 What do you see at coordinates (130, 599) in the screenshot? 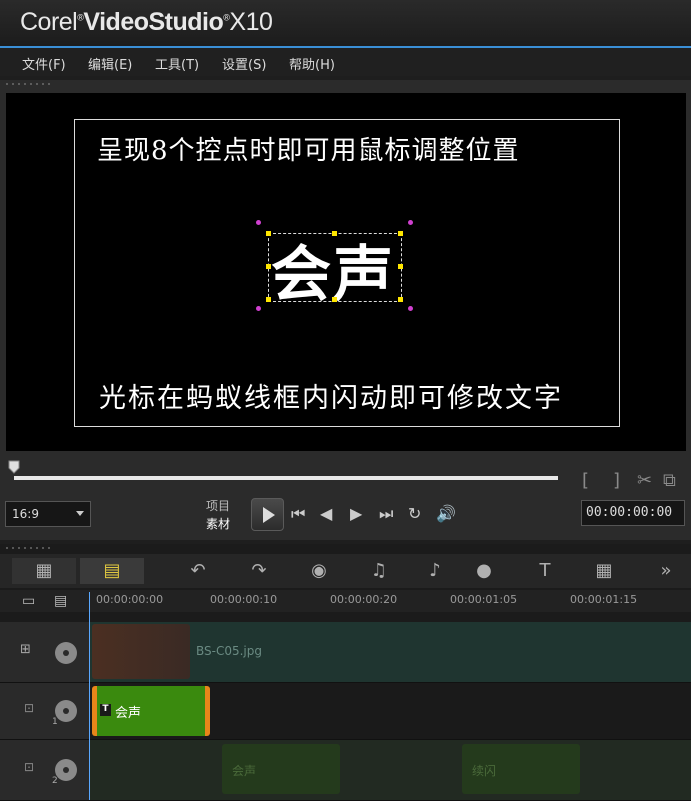
I see `ruler-tick: 00:00:00:00` at bounding box center [130, 599].